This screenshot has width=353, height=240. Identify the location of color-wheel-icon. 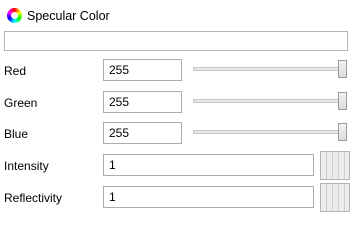
(14, 15).